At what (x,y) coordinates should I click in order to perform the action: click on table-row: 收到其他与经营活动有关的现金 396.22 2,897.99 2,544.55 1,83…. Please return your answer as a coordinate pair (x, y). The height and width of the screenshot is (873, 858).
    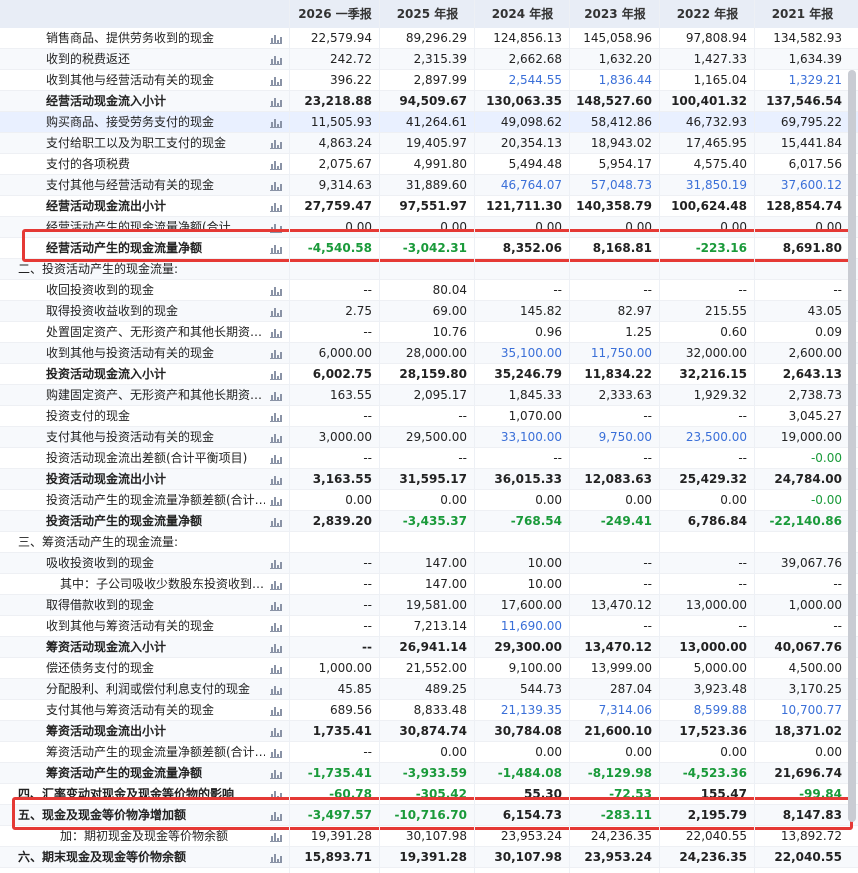
    Looking at the image, I should click on (429, 80).